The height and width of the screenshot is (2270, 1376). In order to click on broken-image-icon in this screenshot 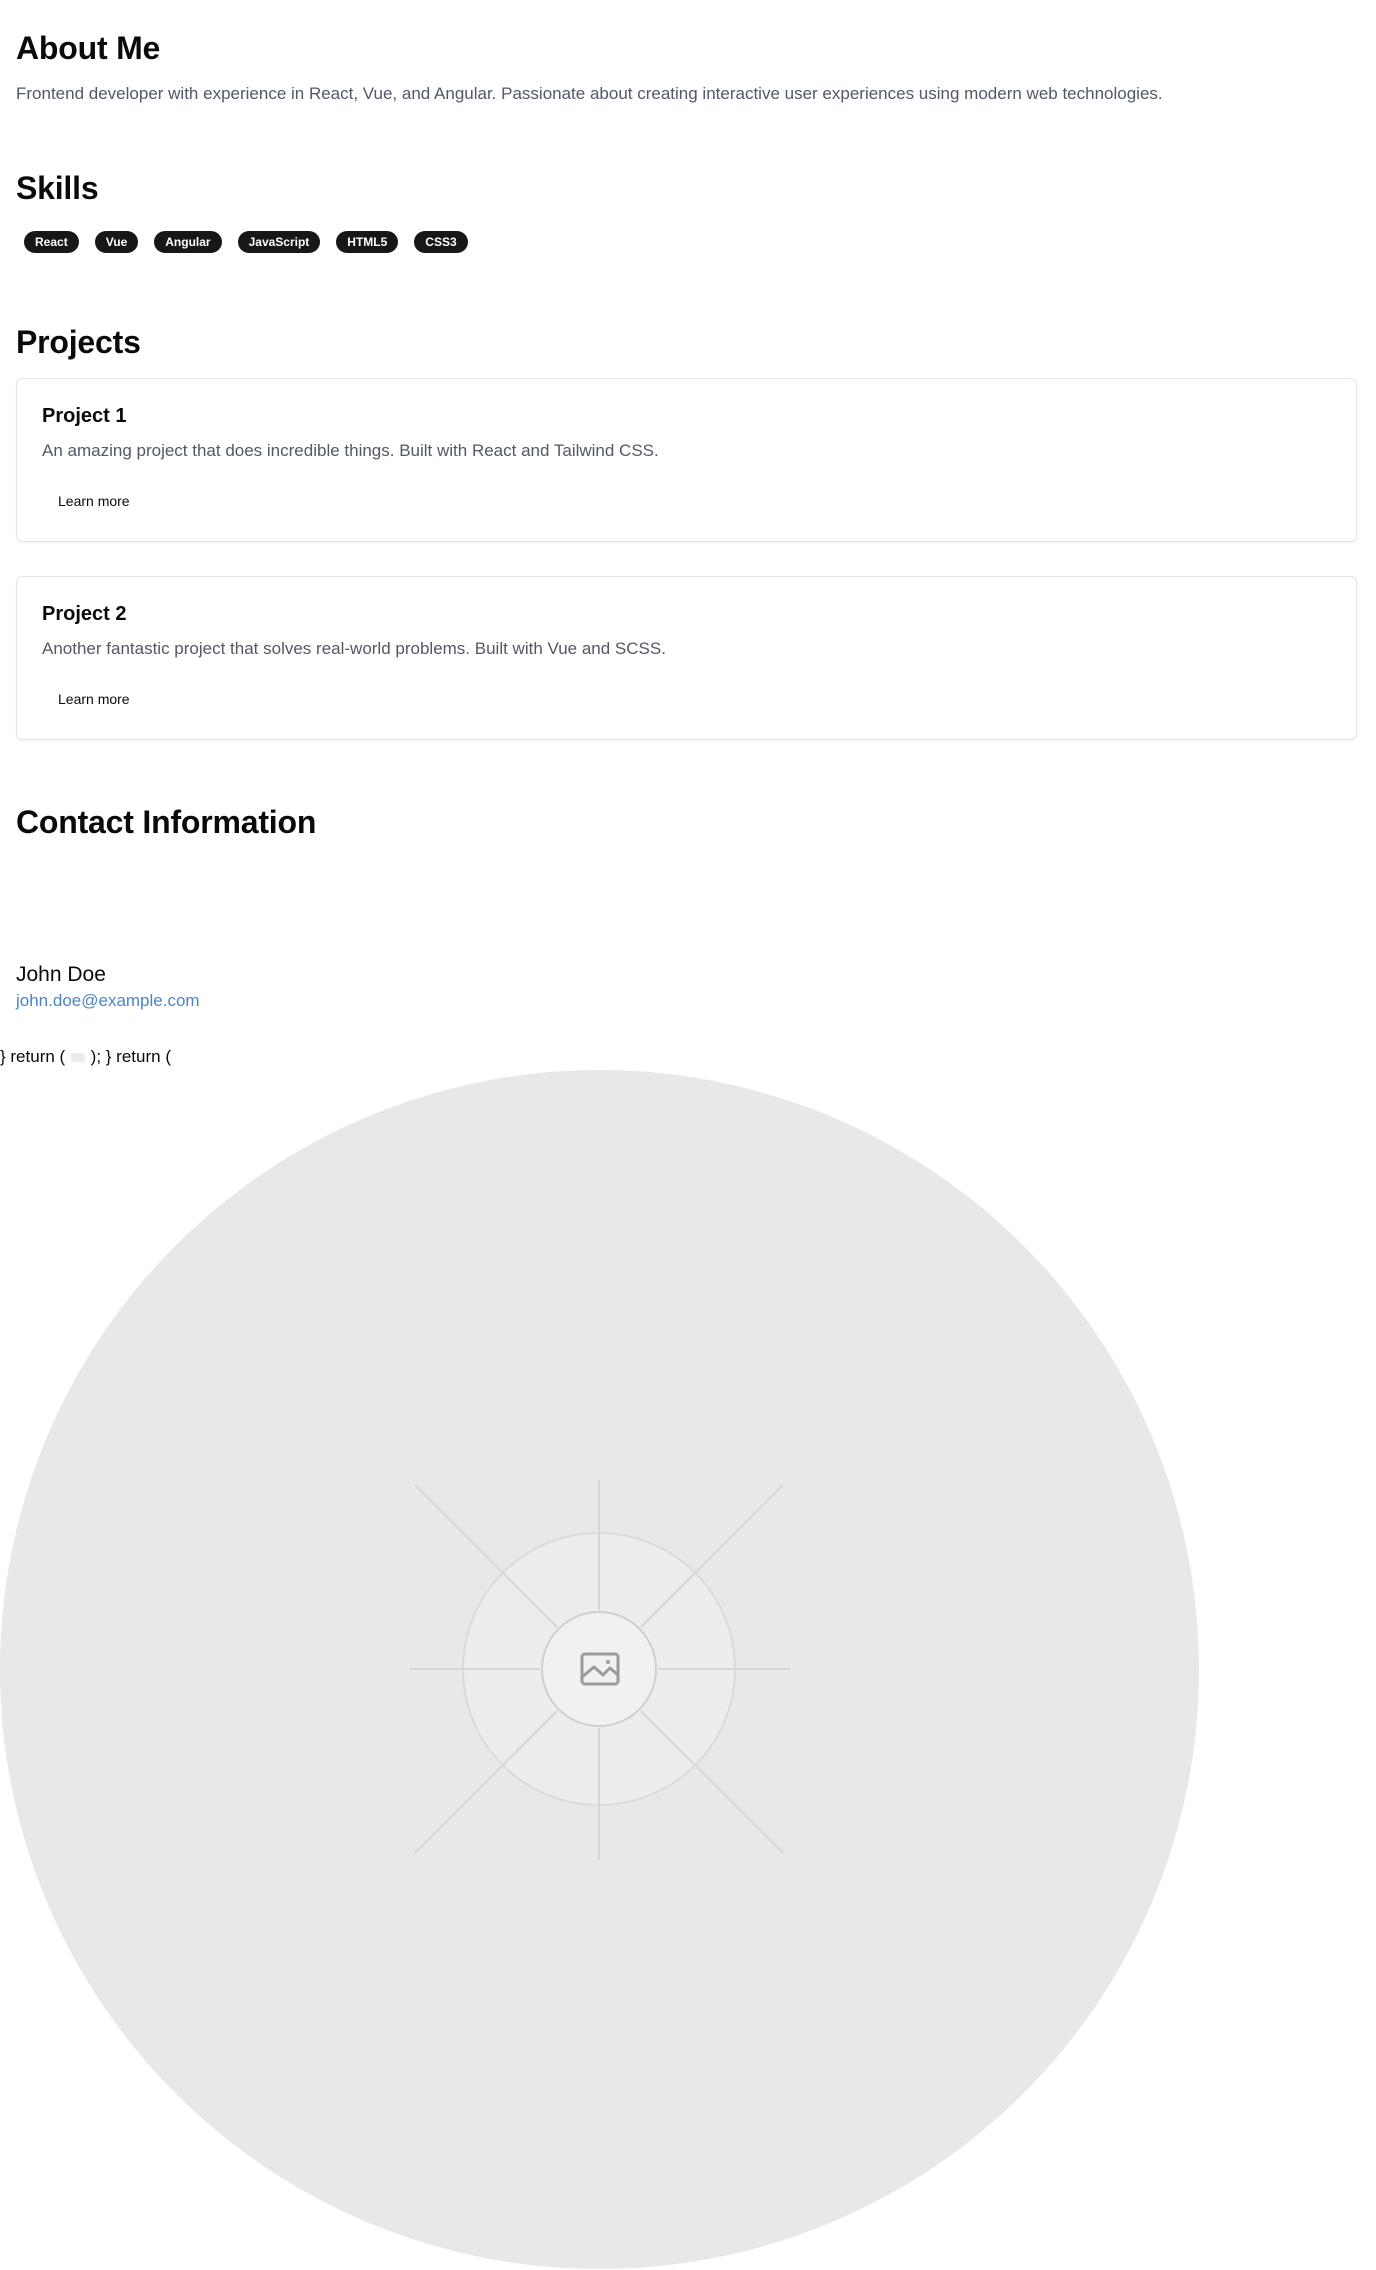, I will do `click(77, 1058)`.